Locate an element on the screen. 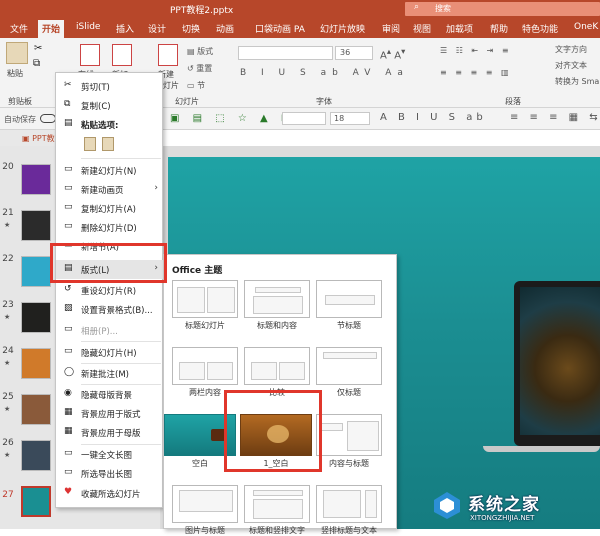  menu-item-label: 背景应用于母版 is located at coordinates (111, 434).